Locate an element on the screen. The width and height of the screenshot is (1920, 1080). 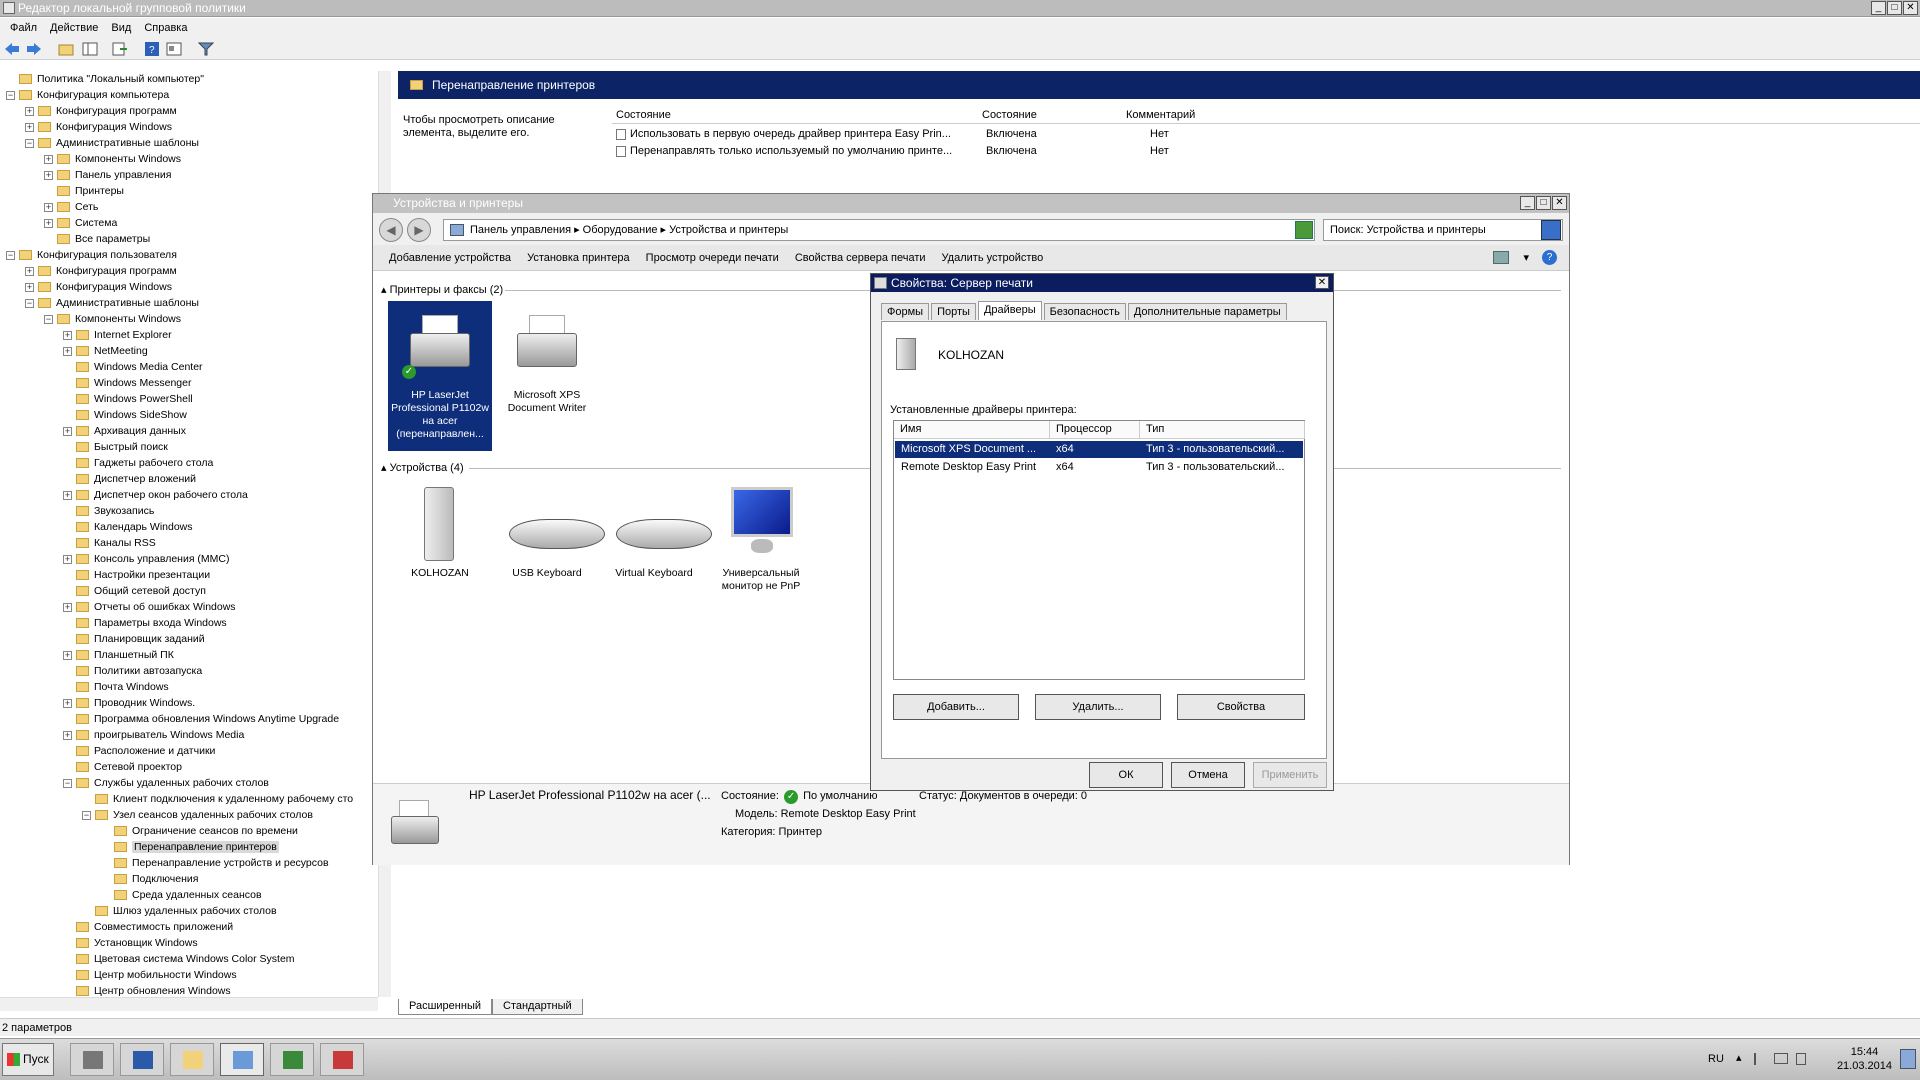
show-hidden-icons-chevron-icon: ▴ is located at coordinates (1739, 1057).